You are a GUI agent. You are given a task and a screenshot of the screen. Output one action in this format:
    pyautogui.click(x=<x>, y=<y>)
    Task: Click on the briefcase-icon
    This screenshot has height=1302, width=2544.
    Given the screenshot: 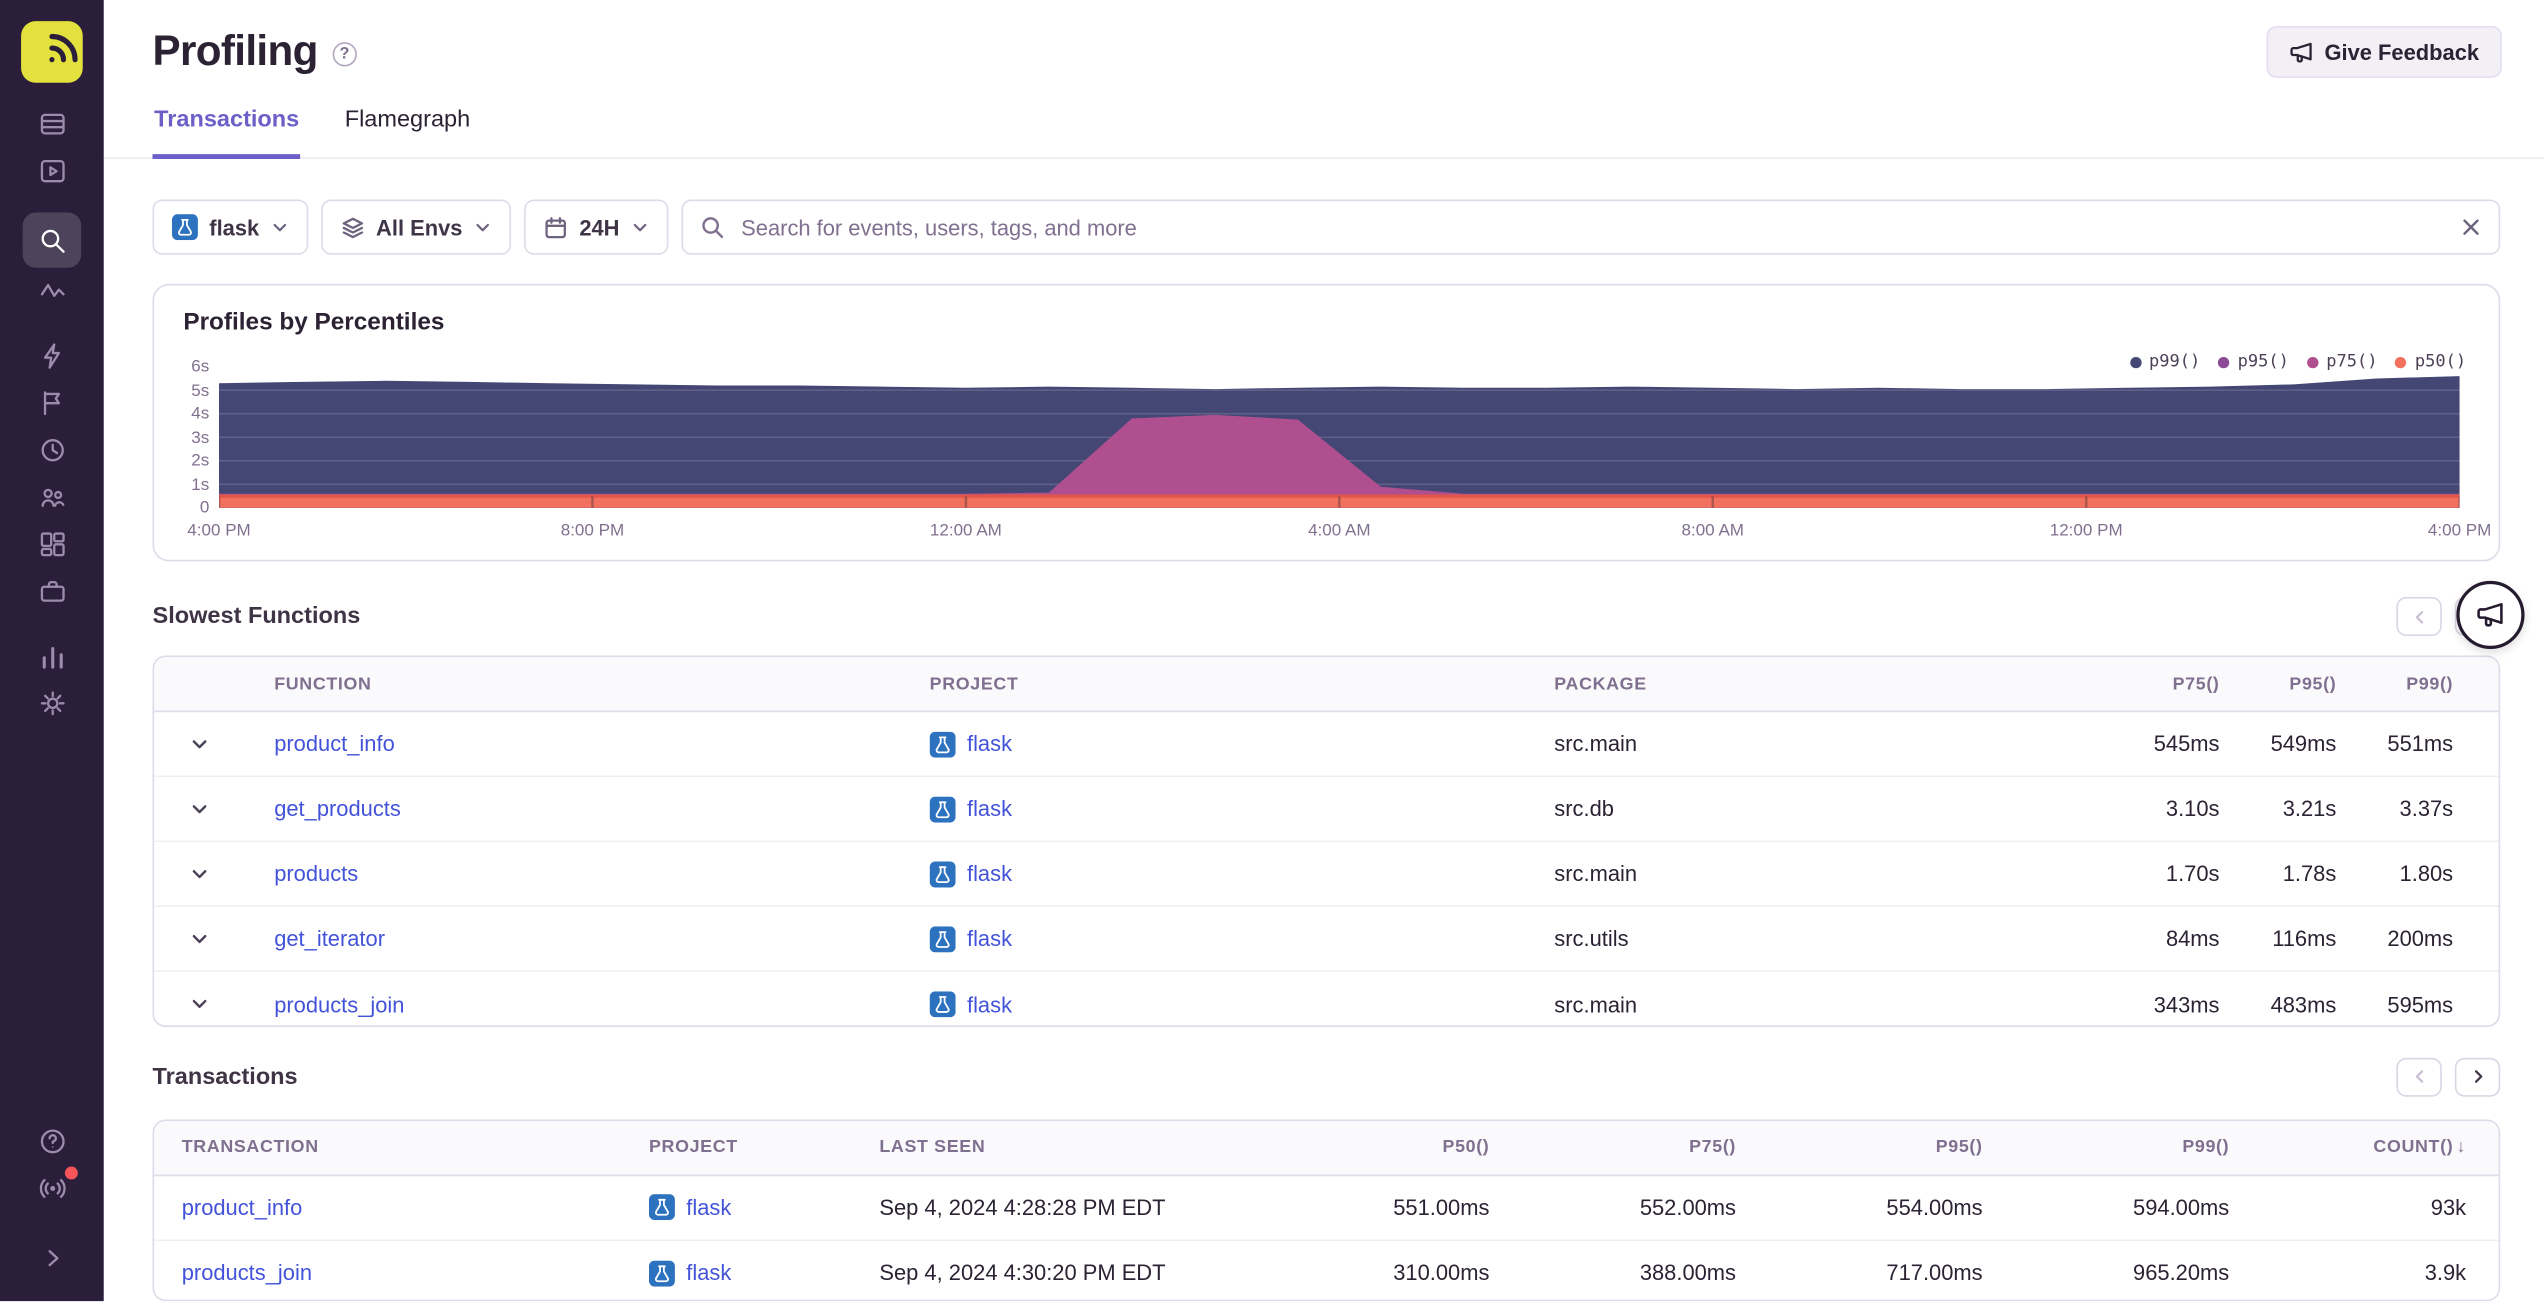 What is the action you would take?
    pyautogui.click(x=51, y=591)
    